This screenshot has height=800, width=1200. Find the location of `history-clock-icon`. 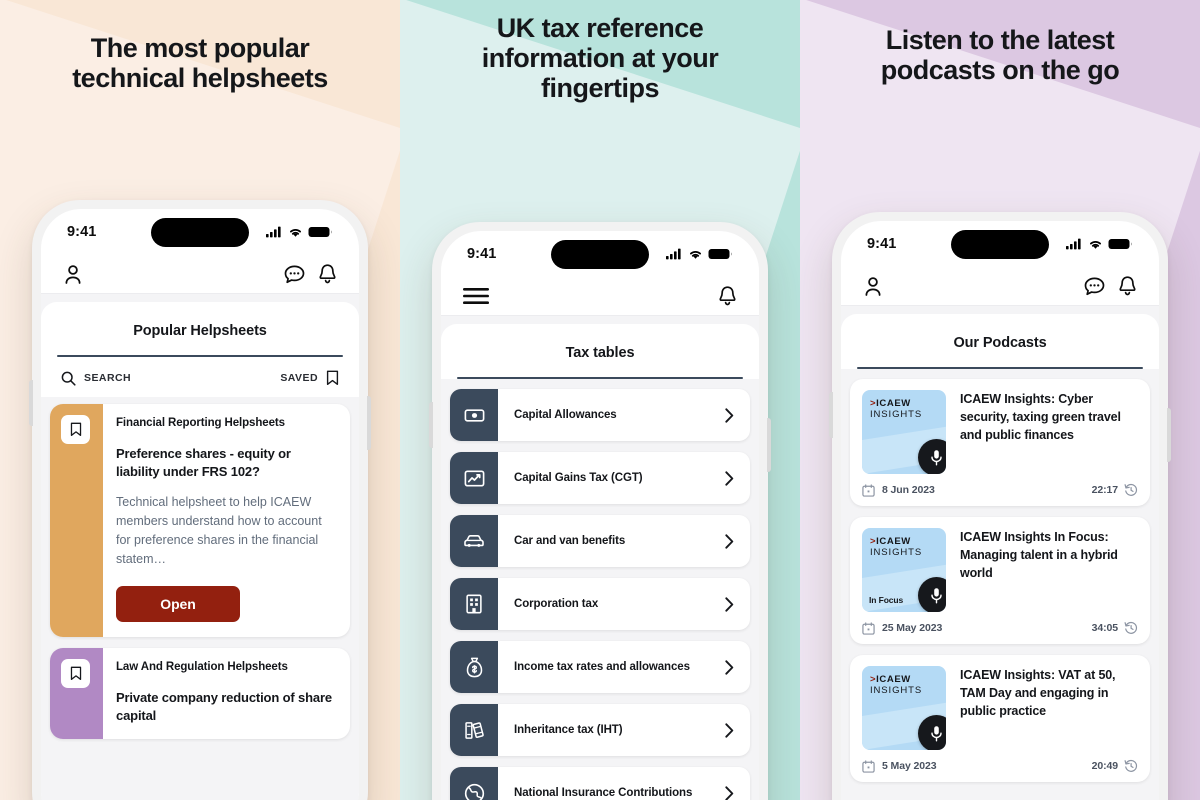

history-clock-icon is located at coordinates (1131, 627).